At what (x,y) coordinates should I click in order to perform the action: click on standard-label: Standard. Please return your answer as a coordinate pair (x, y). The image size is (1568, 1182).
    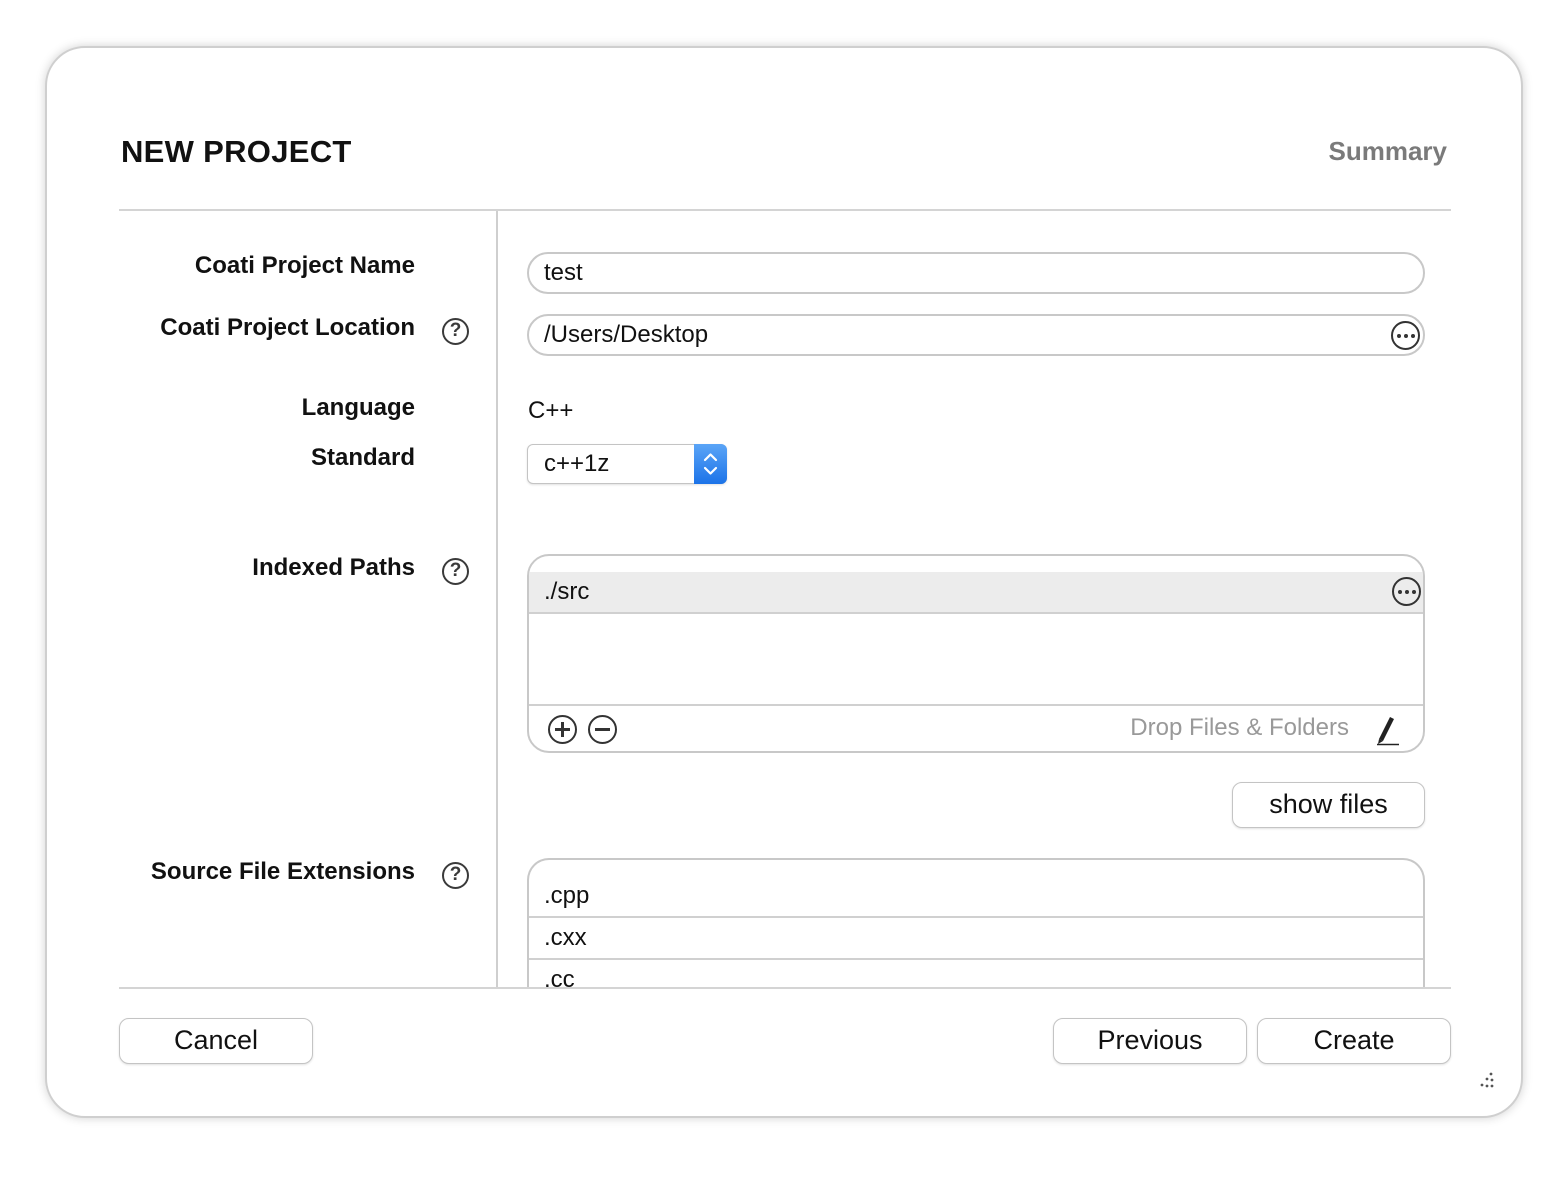
    Looking at the image, I should click on (362, 457).